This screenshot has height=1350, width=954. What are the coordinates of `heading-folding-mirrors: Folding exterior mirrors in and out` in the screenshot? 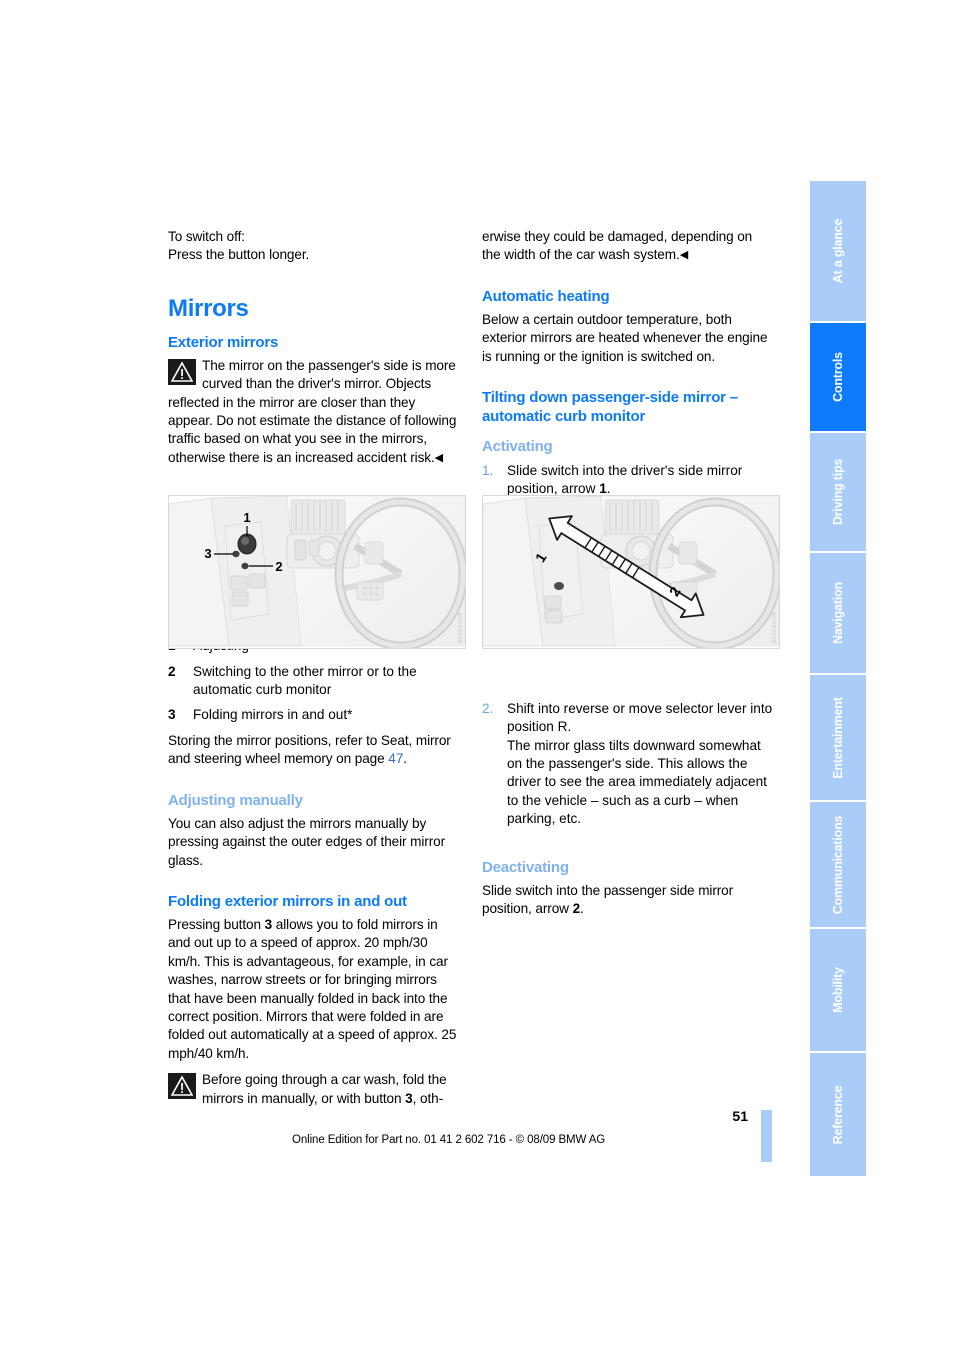 It's located at (287, 901).